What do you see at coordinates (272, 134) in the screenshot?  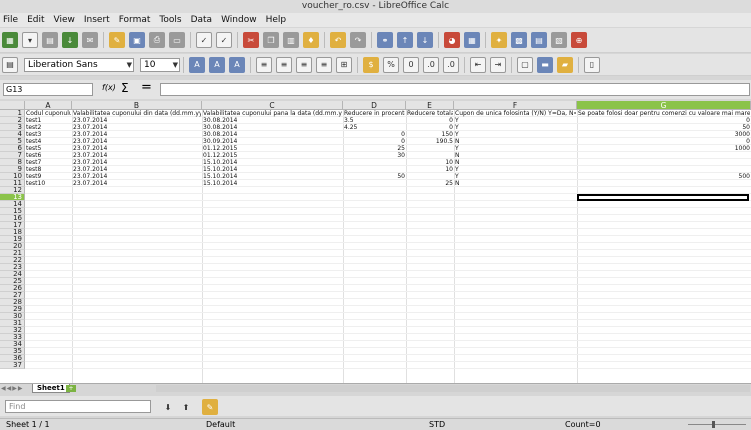 I see `cell-c4: 30.08.2014` at bounding box center [272, 134].